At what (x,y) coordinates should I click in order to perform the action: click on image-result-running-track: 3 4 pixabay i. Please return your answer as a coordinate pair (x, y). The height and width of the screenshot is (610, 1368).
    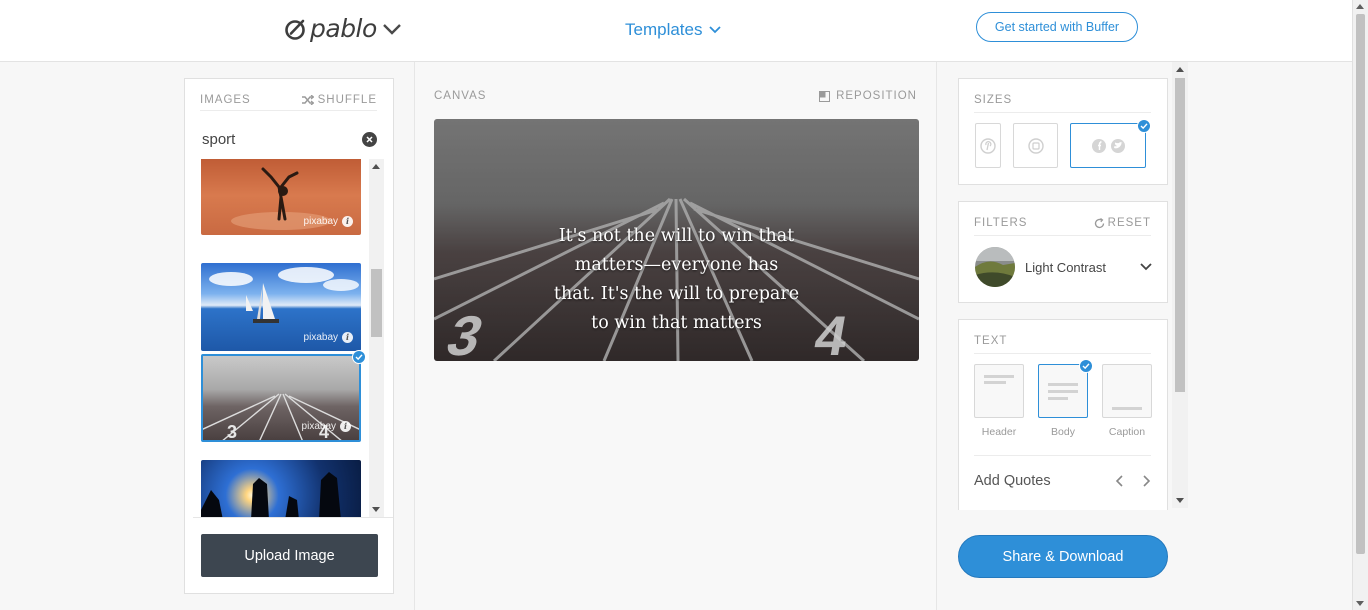
    Looking at the image, I should click on (281, 398).